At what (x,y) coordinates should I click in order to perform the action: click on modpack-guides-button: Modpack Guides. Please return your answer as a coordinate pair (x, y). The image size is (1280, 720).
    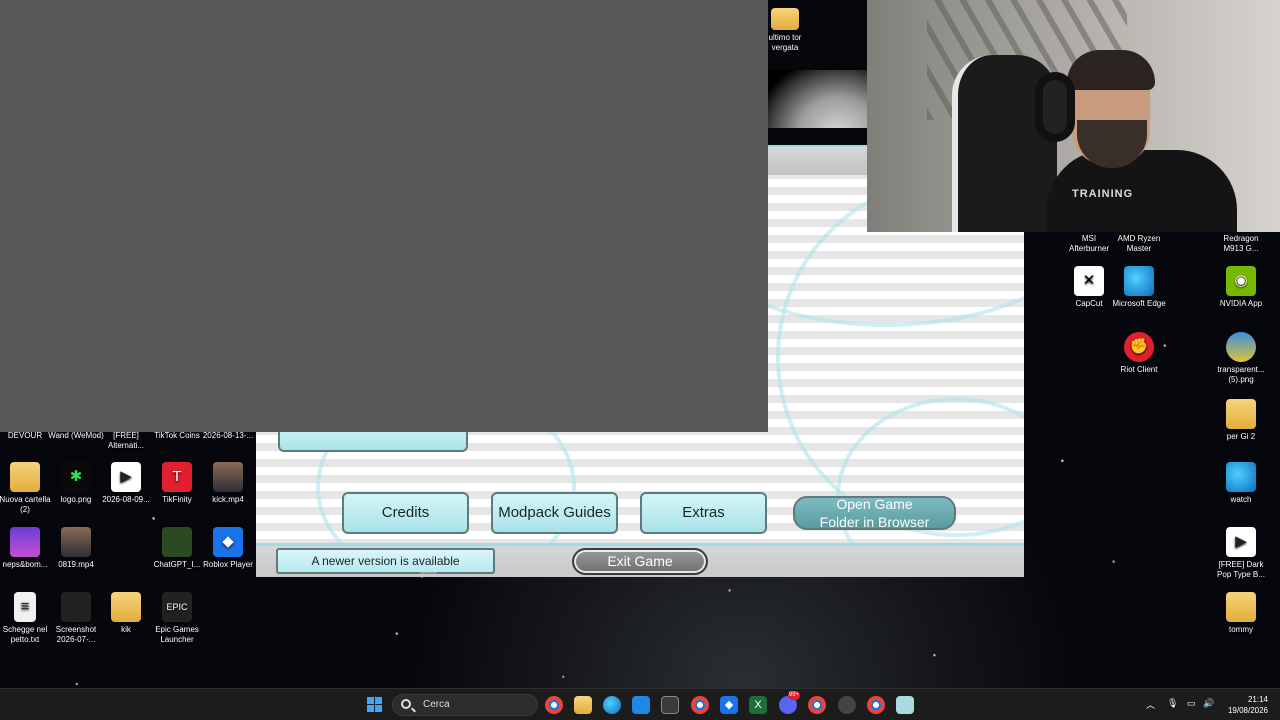
    Looking at the image, I should click on (554, 513).